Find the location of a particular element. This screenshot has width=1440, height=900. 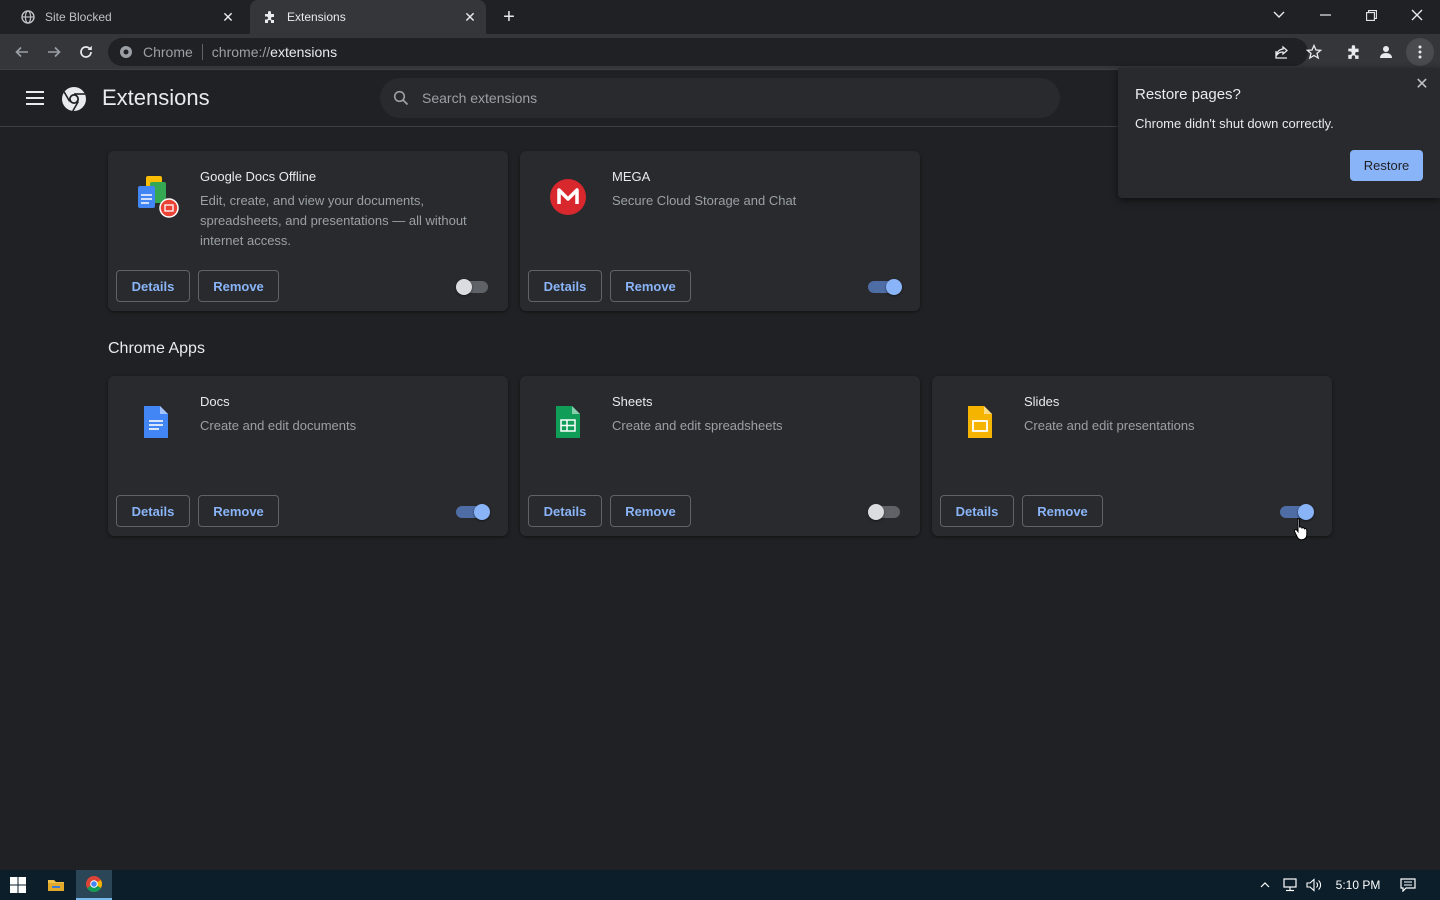

google-docs-offline-icon is located at coordinates (156, 197).